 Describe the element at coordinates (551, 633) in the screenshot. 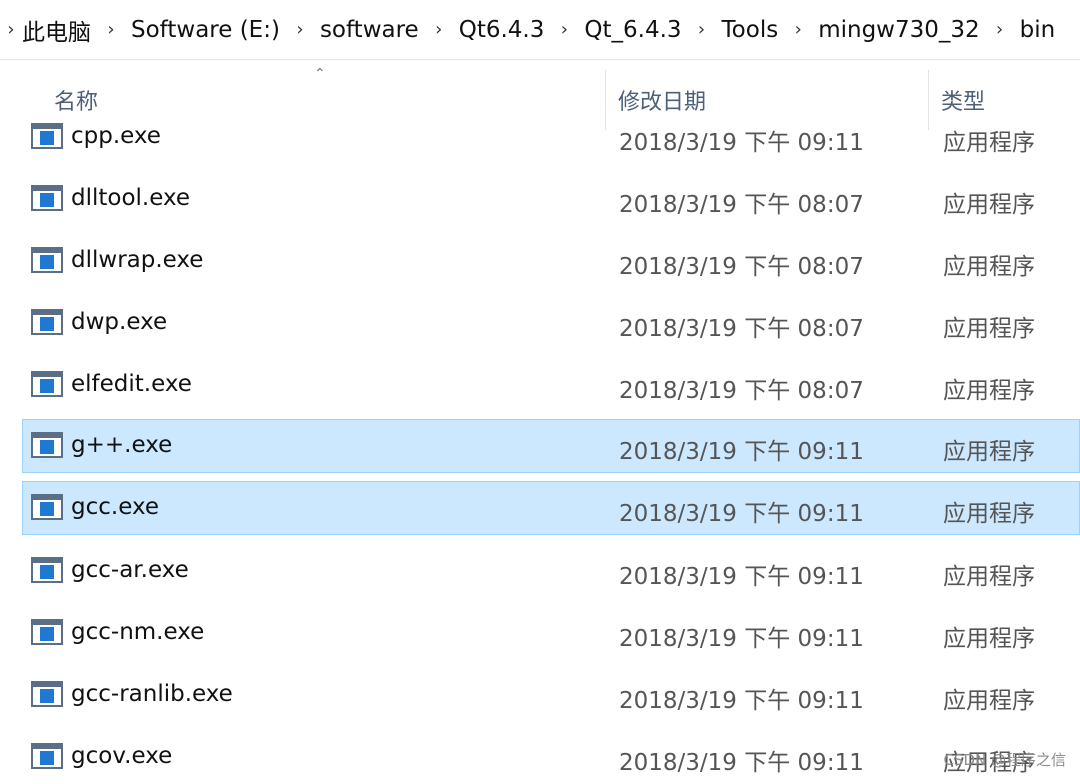

I see `file-row: gcc-nm.exe 2018/3/19 下午 09:11 应用程序` at that location.